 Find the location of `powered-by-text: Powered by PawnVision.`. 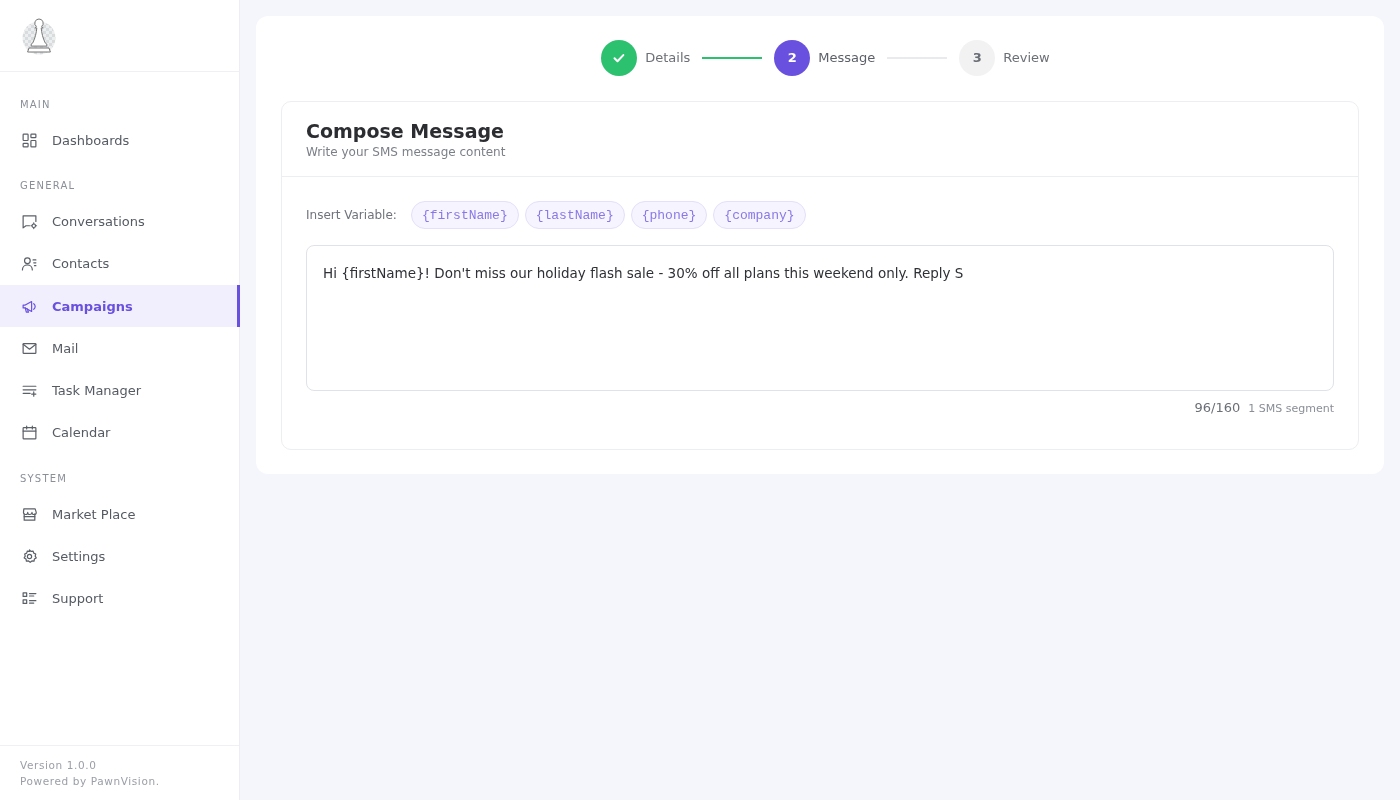

powered-by-text: Powered by PawnVision. is located at coordinates (90, 781).